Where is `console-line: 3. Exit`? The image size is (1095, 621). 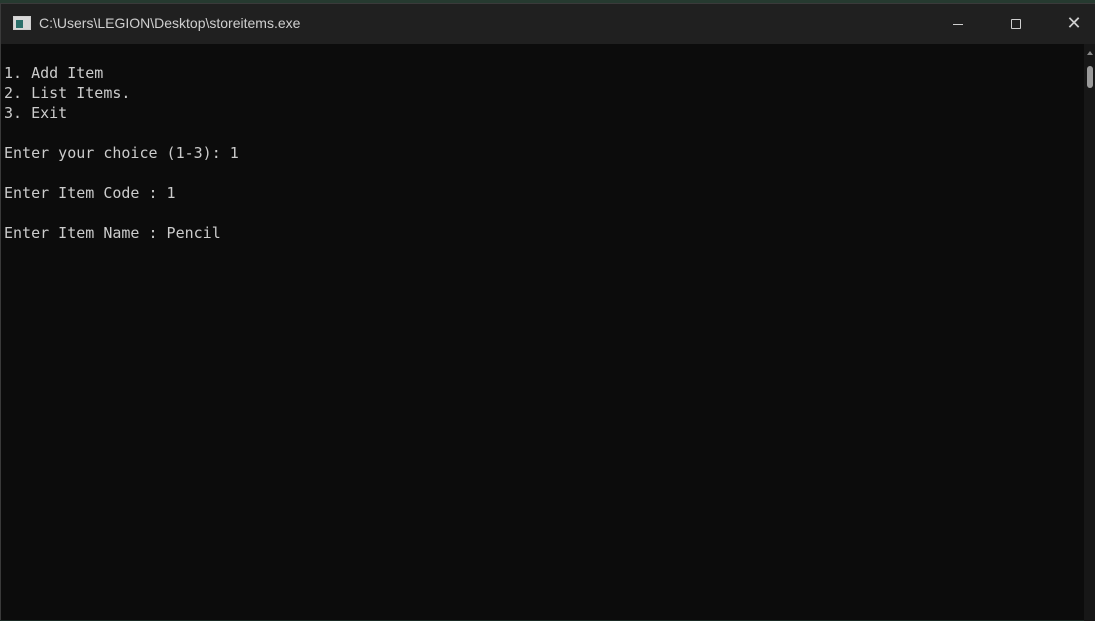 console-line: 3. Exit is located at coordinates (36, 113).